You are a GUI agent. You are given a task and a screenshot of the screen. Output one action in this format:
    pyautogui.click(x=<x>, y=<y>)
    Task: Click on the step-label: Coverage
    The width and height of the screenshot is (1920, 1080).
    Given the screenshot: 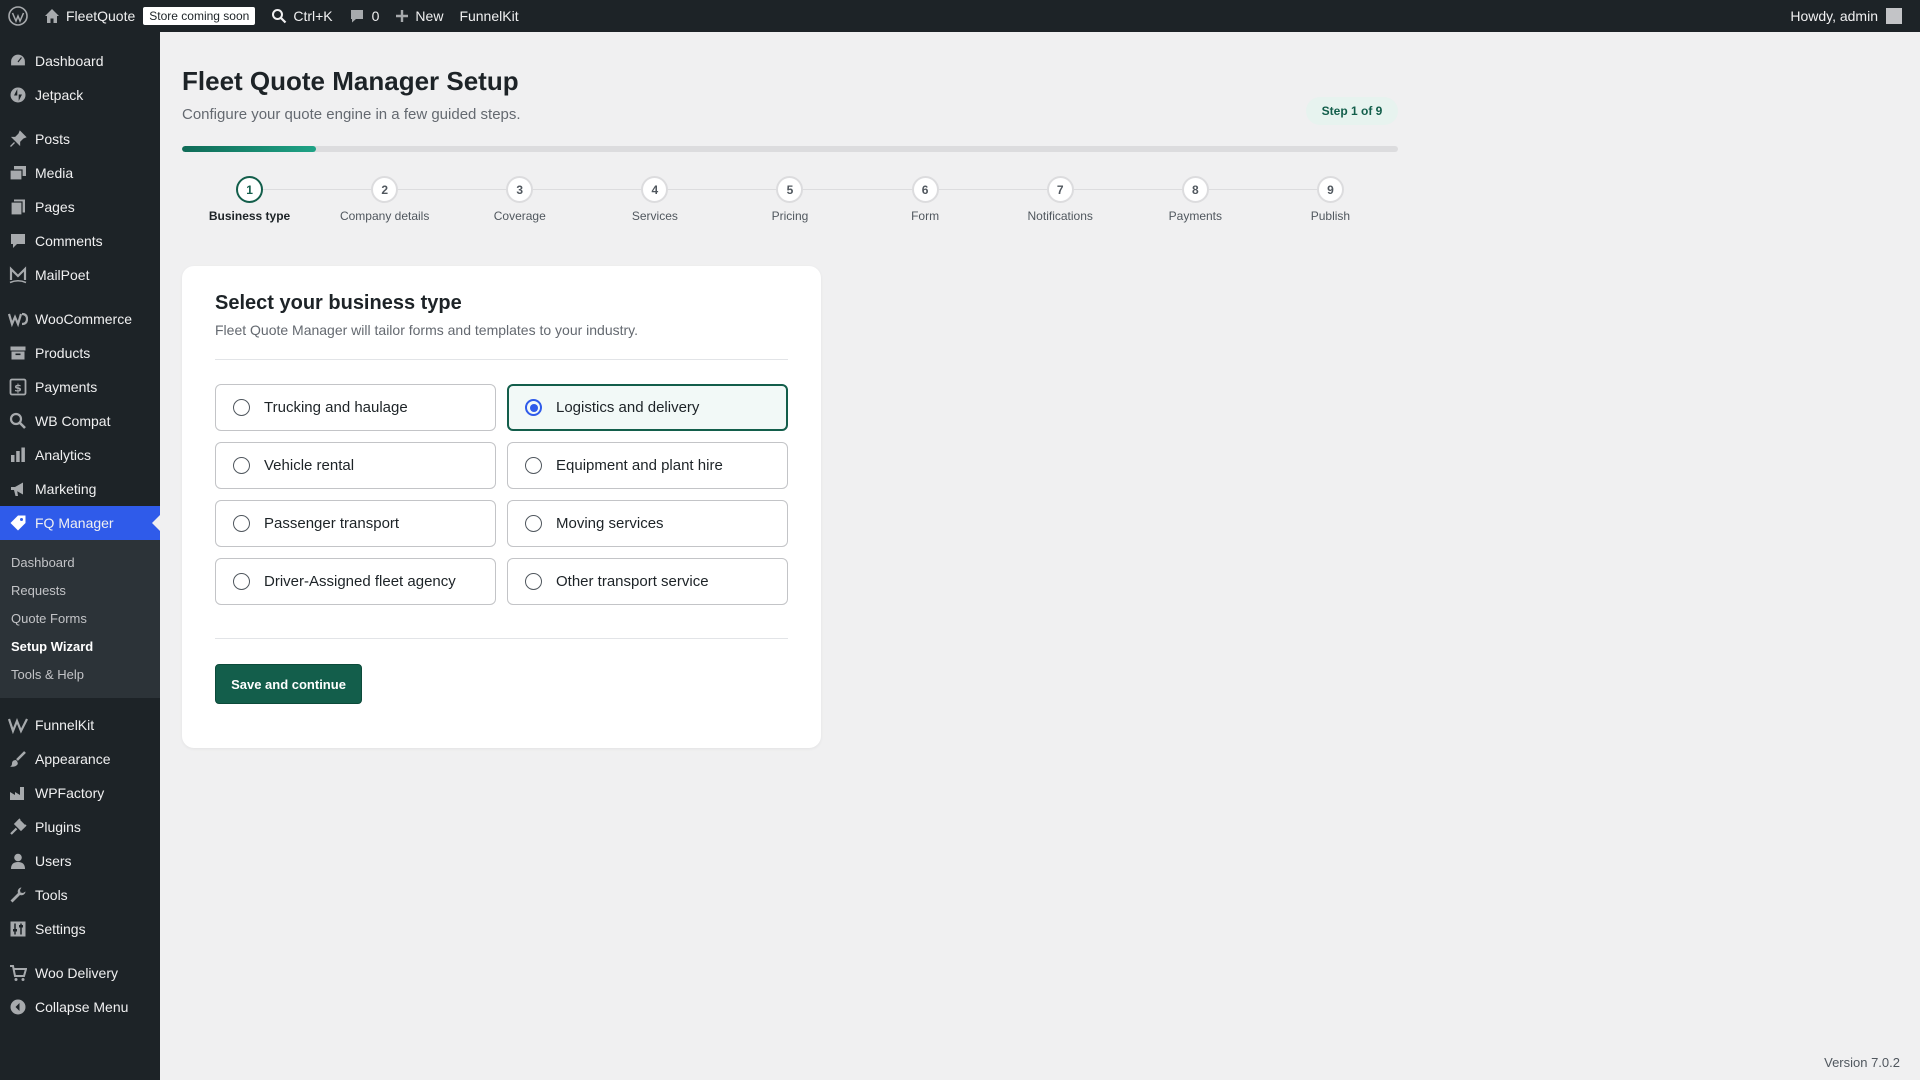 What is the action you would take?
    pyautogui.click(x=519, y=216)
    